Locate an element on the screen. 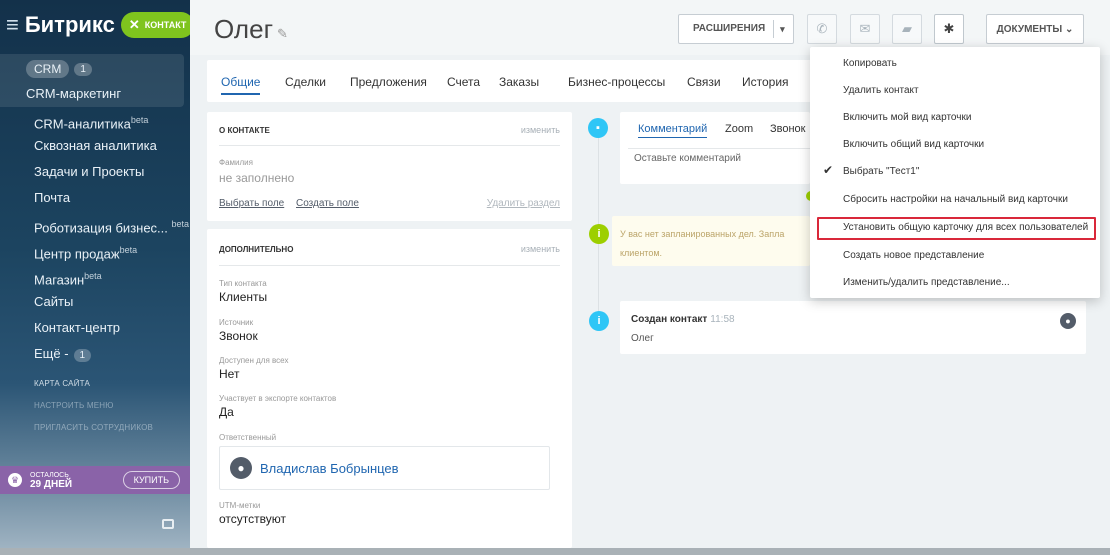  chevron-down-icon: ▾ is located at coordinates (779, 29).